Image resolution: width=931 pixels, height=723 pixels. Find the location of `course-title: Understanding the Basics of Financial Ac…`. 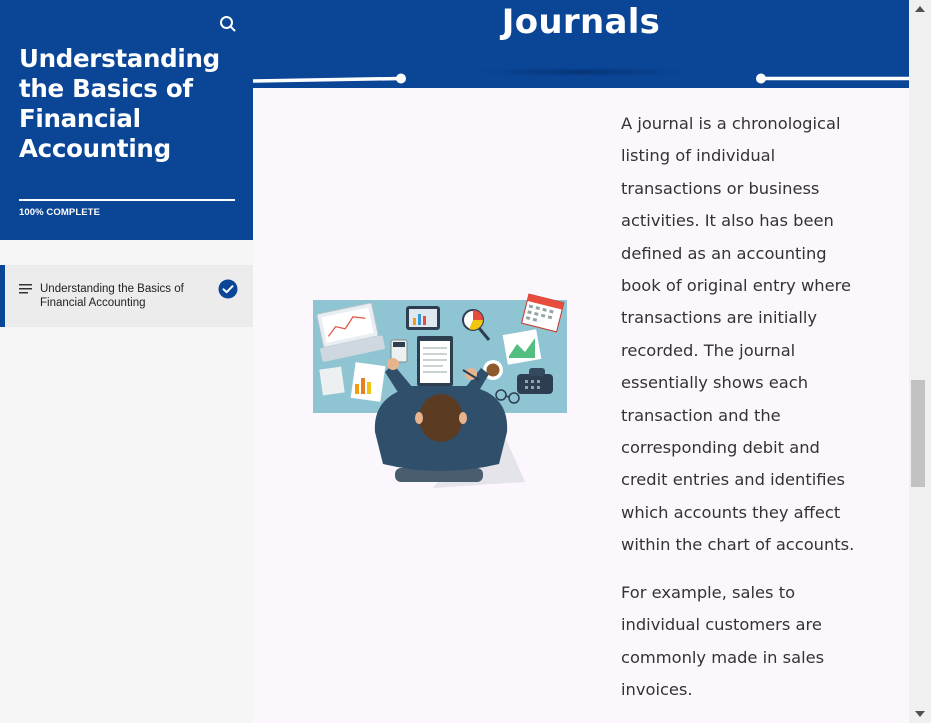

course-title: Understanding the Basics of Financial Ac… is located at coordinates (119, 103).